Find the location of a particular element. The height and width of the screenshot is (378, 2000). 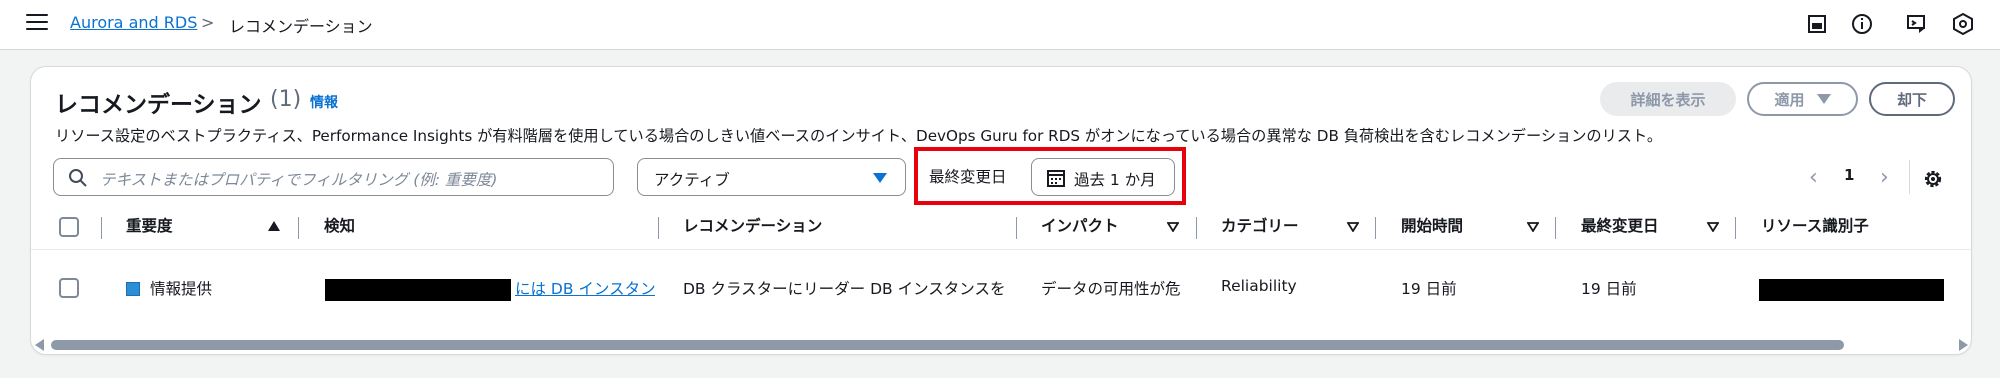

search-icon is located at coordinates (78, 178).